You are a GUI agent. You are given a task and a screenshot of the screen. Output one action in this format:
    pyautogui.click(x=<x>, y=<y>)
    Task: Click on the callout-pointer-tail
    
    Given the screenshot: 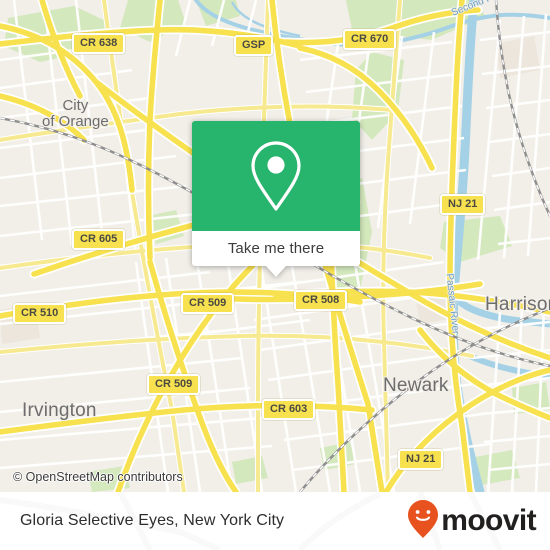 What is the action you would take?
    pyautogui.click(x=276, y=271)
    